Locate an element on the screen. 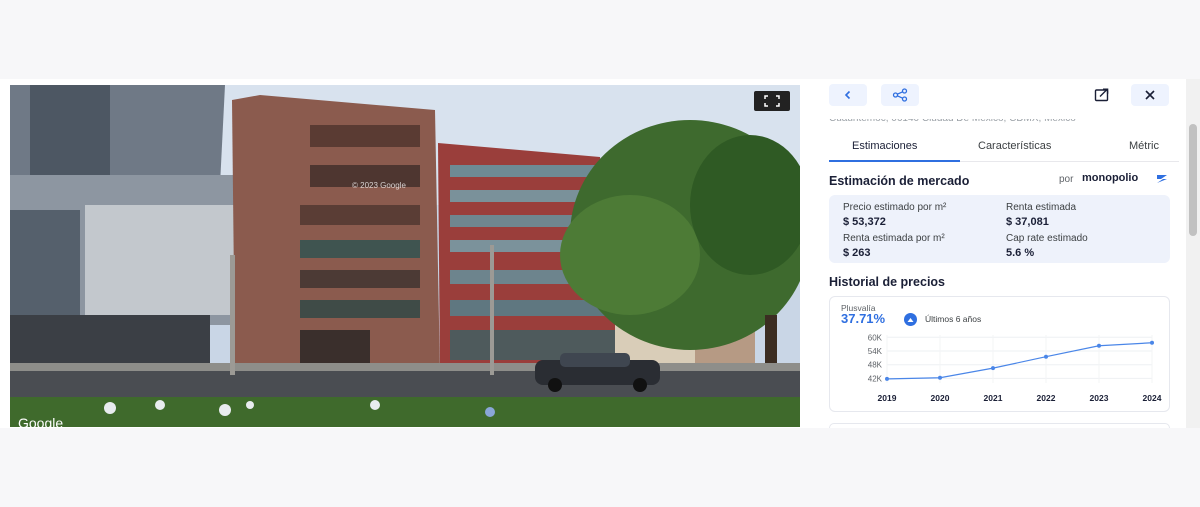 The image size is (1200, 507). provider-prefix: por is located at coordinates (1066, 179).